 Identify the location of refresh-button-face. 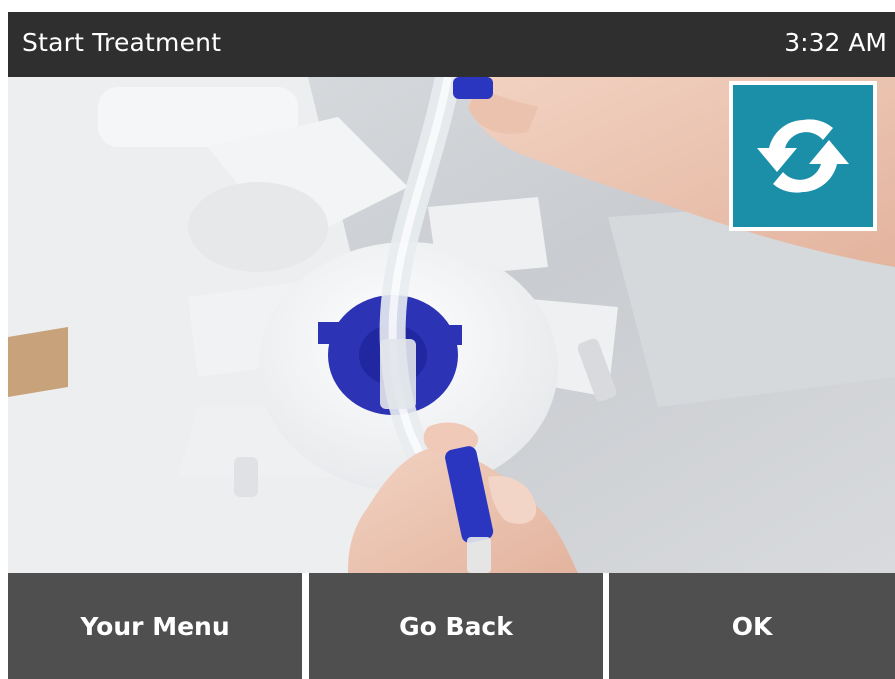
(803, 156).